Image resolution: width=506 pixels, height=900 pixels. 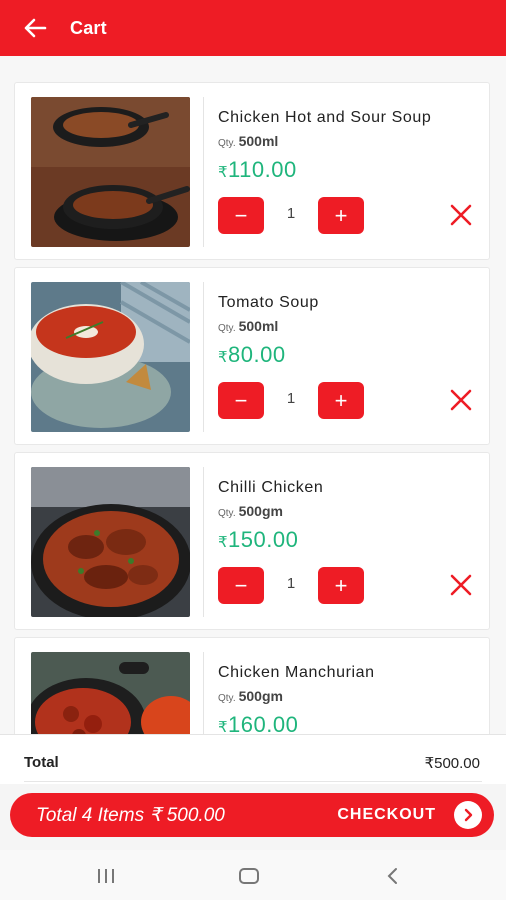 I want to click on app-bar: Cart, so click(x=253, y=28).